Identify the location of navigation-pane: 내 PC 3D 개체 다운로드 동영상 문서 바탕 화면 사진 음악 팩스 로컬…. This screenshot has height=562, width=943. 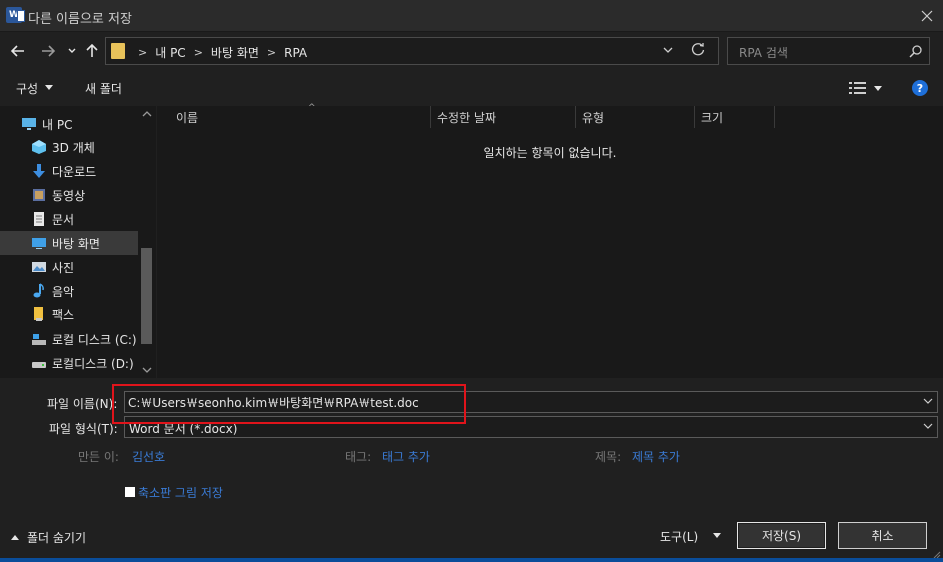
(78, 242).